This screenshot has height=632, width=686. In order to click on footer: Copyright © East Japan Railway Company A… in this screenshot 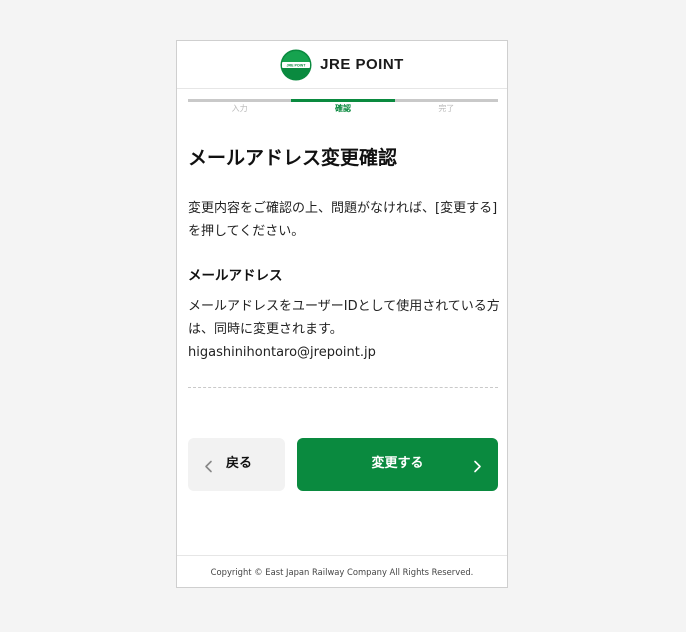, I will do `click(342, 571)`.